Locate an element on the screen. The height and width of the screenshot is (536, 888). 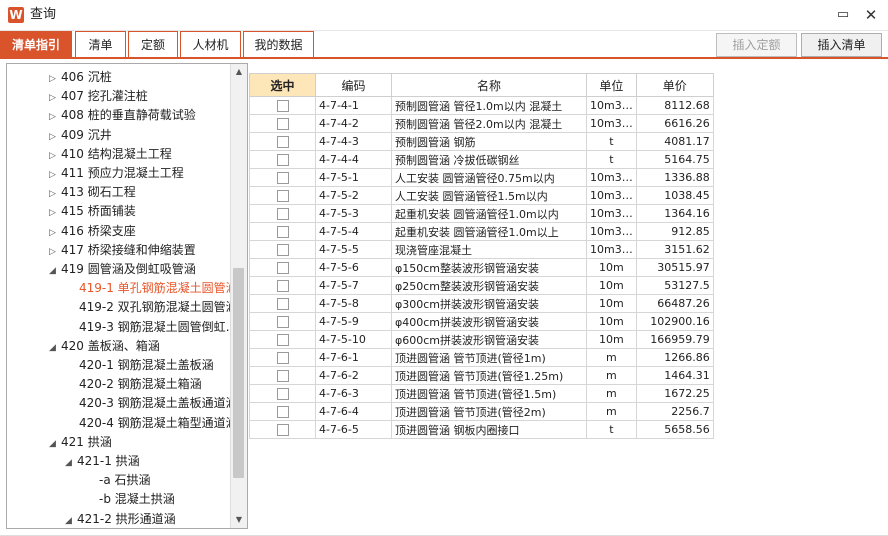
scroll-thumb is located at coordinates (238, 373).